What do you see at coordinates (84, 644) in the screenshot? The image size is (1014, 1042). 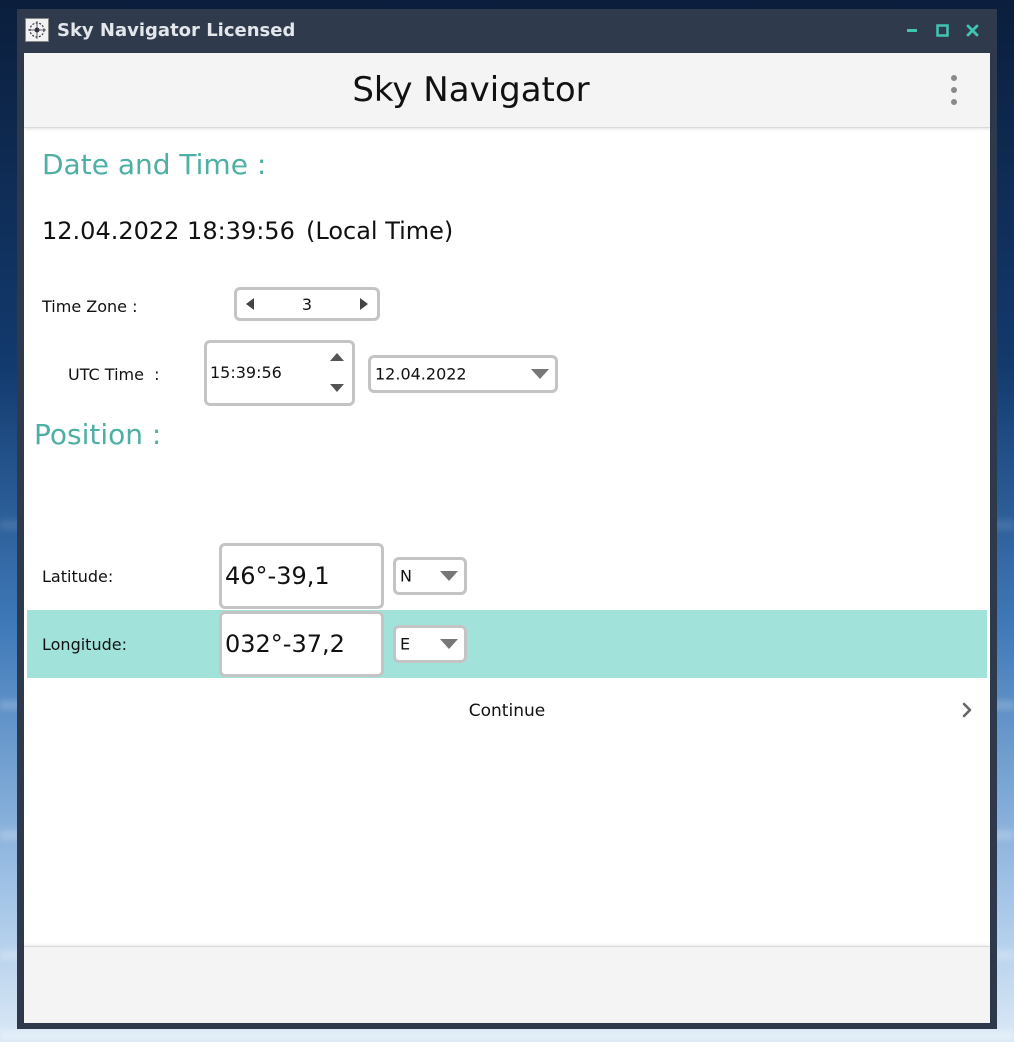 I see `longitude-label: Longitude:` at bounding box center [84, 644].